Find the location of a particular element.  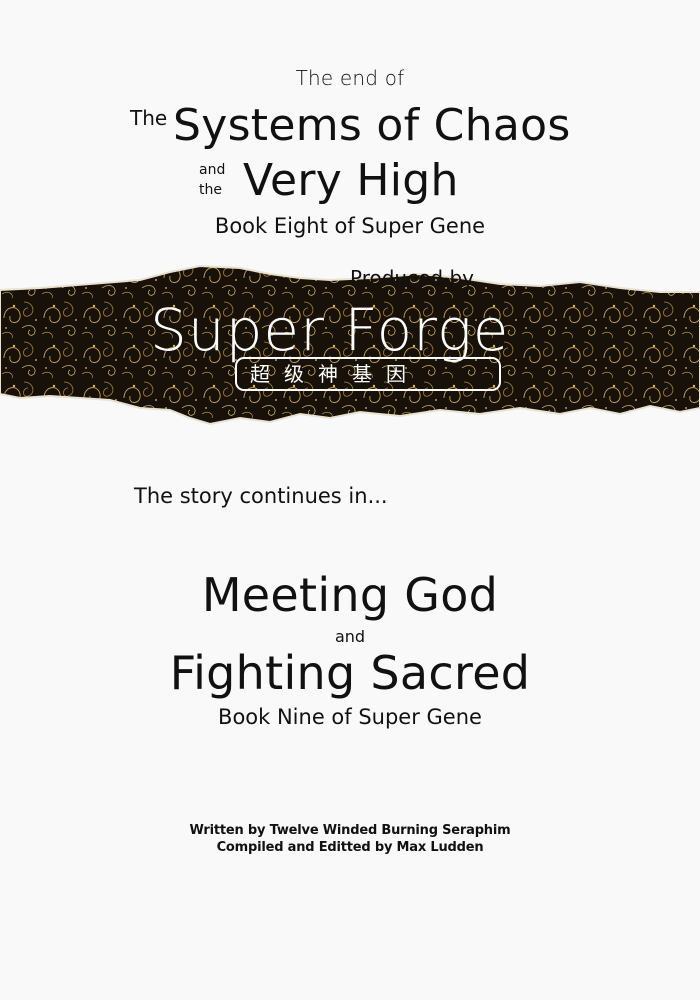

end-of-label: The end of is located at coordinates (350, 78).